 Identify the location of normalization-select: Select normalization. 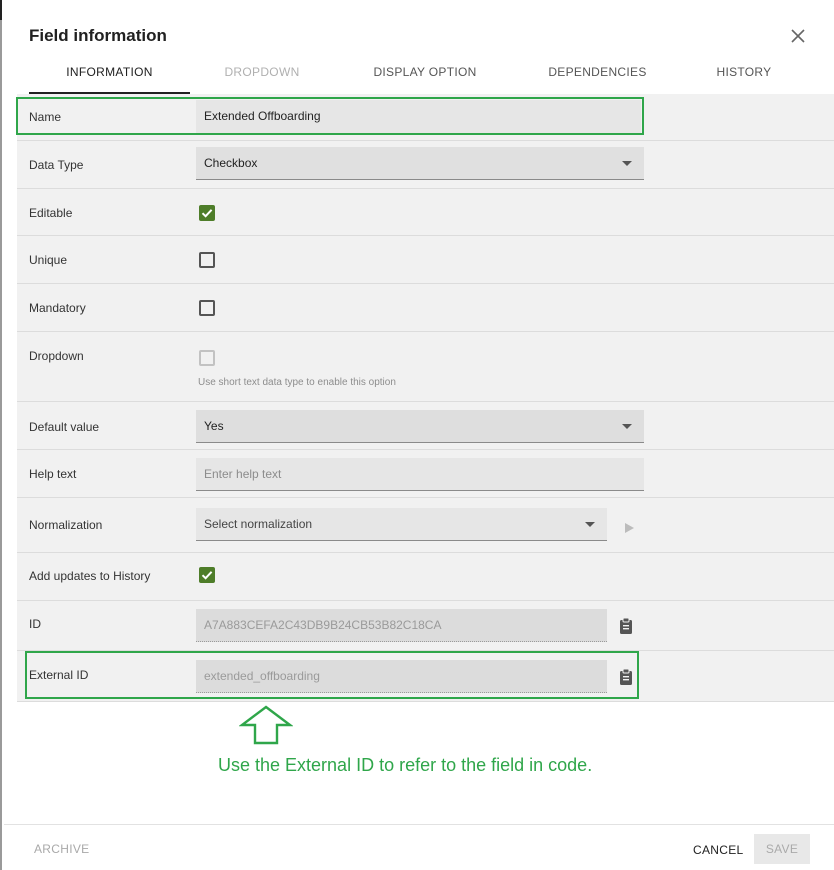
(401, 524).